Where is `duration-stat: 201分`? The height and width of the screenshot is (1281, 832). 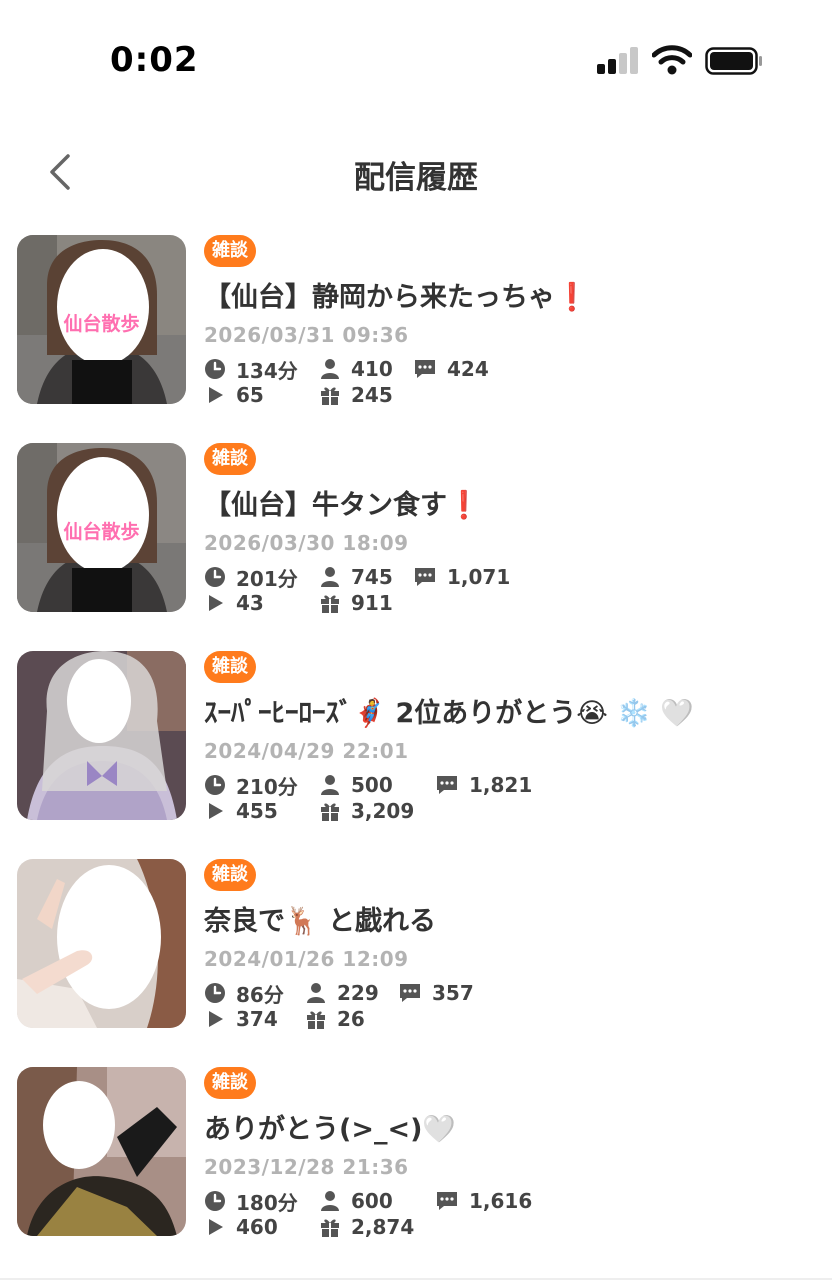 duration-stat: 201分 is located at coordinates (251, 577).